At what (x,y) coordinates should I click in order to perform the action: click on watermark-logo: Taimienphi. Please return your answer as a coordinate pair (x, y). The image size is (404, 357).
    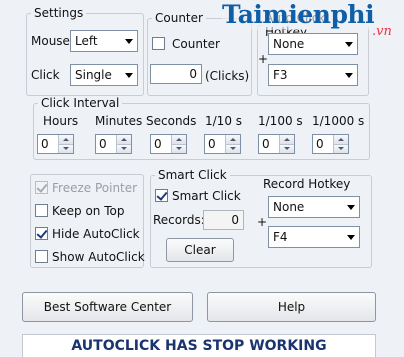
    Looking at the image, I should click on (298, 15).